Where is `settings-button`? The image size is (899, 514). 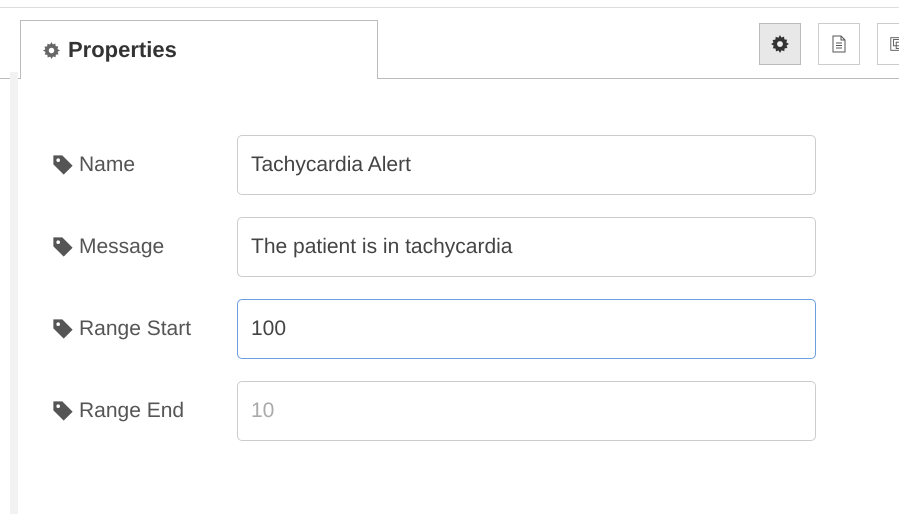 settings-button is located at coordinates (780, 44).